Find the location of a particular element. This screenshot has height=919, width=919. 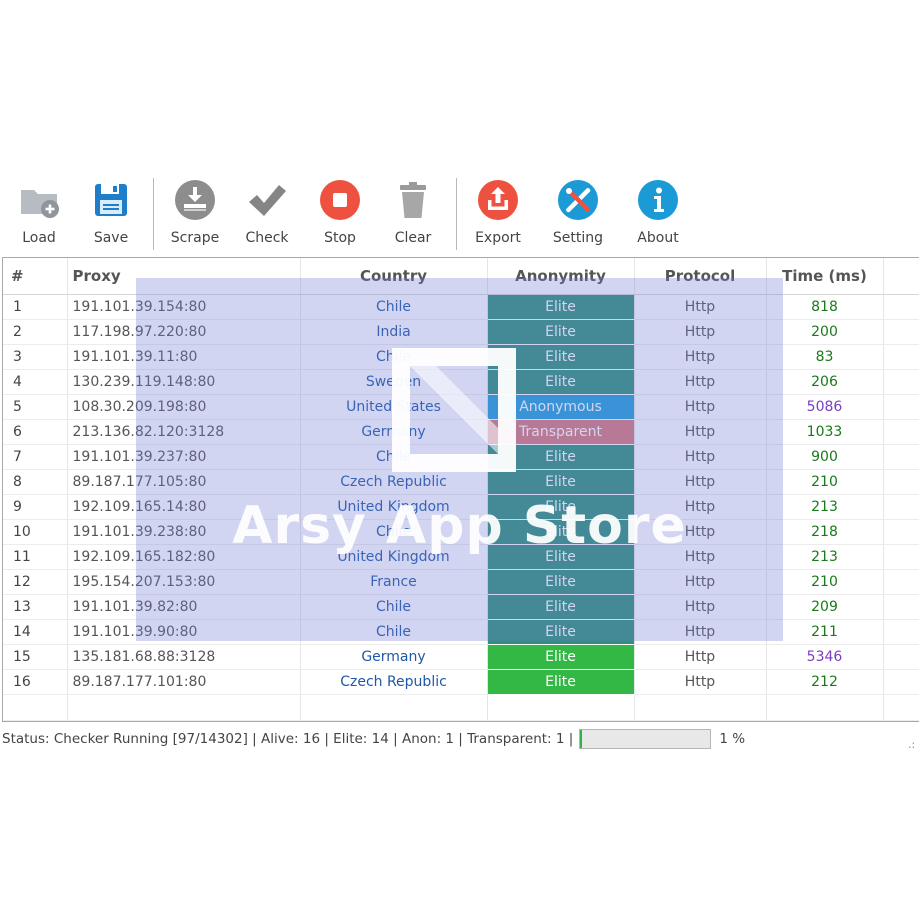

table-row: 1 191.101.39.154:80 Chile Elite Http 818 is located at coordinates (461, 307).